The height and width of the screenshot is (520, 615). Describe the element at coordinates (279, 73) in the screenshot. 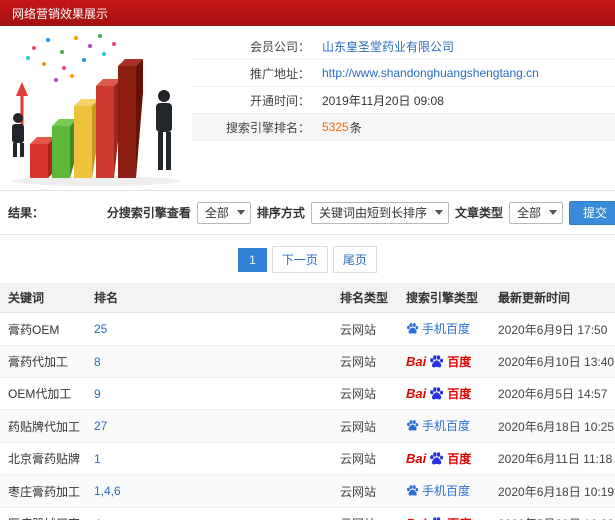

I see `info-label: 推广地址：` at that location.